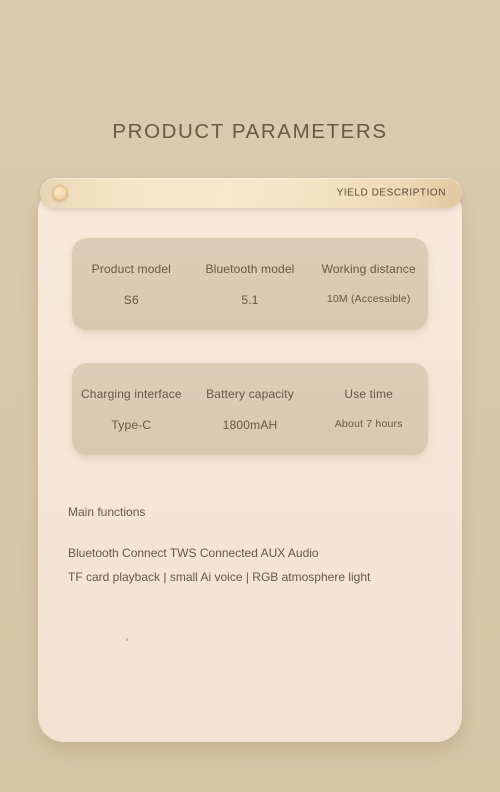 The height and width of the screenshot is (792, 500). What do you see at coordinates (107, 512) in the screenshot?
I see `main-functions-heading: Main functions` at bounding box center [107, 512].